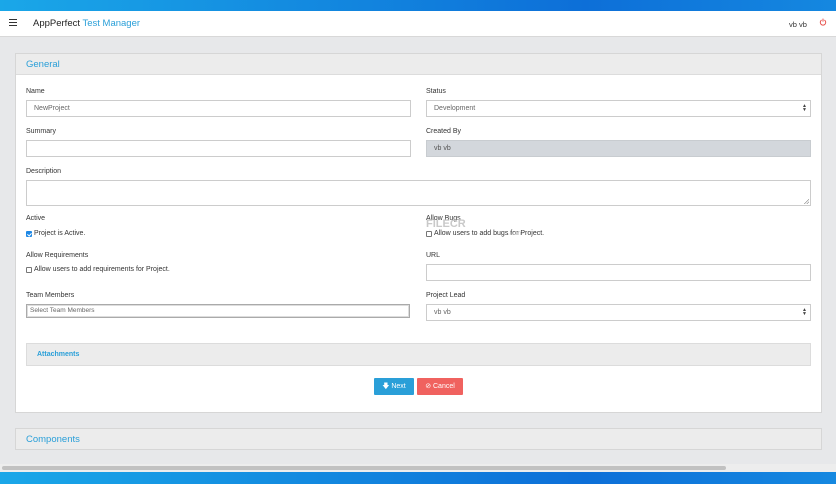  What do you see at coordinates (41, 131) in the screenshot?
I see `summary-label: Summary` at bounding box center [41, 131].